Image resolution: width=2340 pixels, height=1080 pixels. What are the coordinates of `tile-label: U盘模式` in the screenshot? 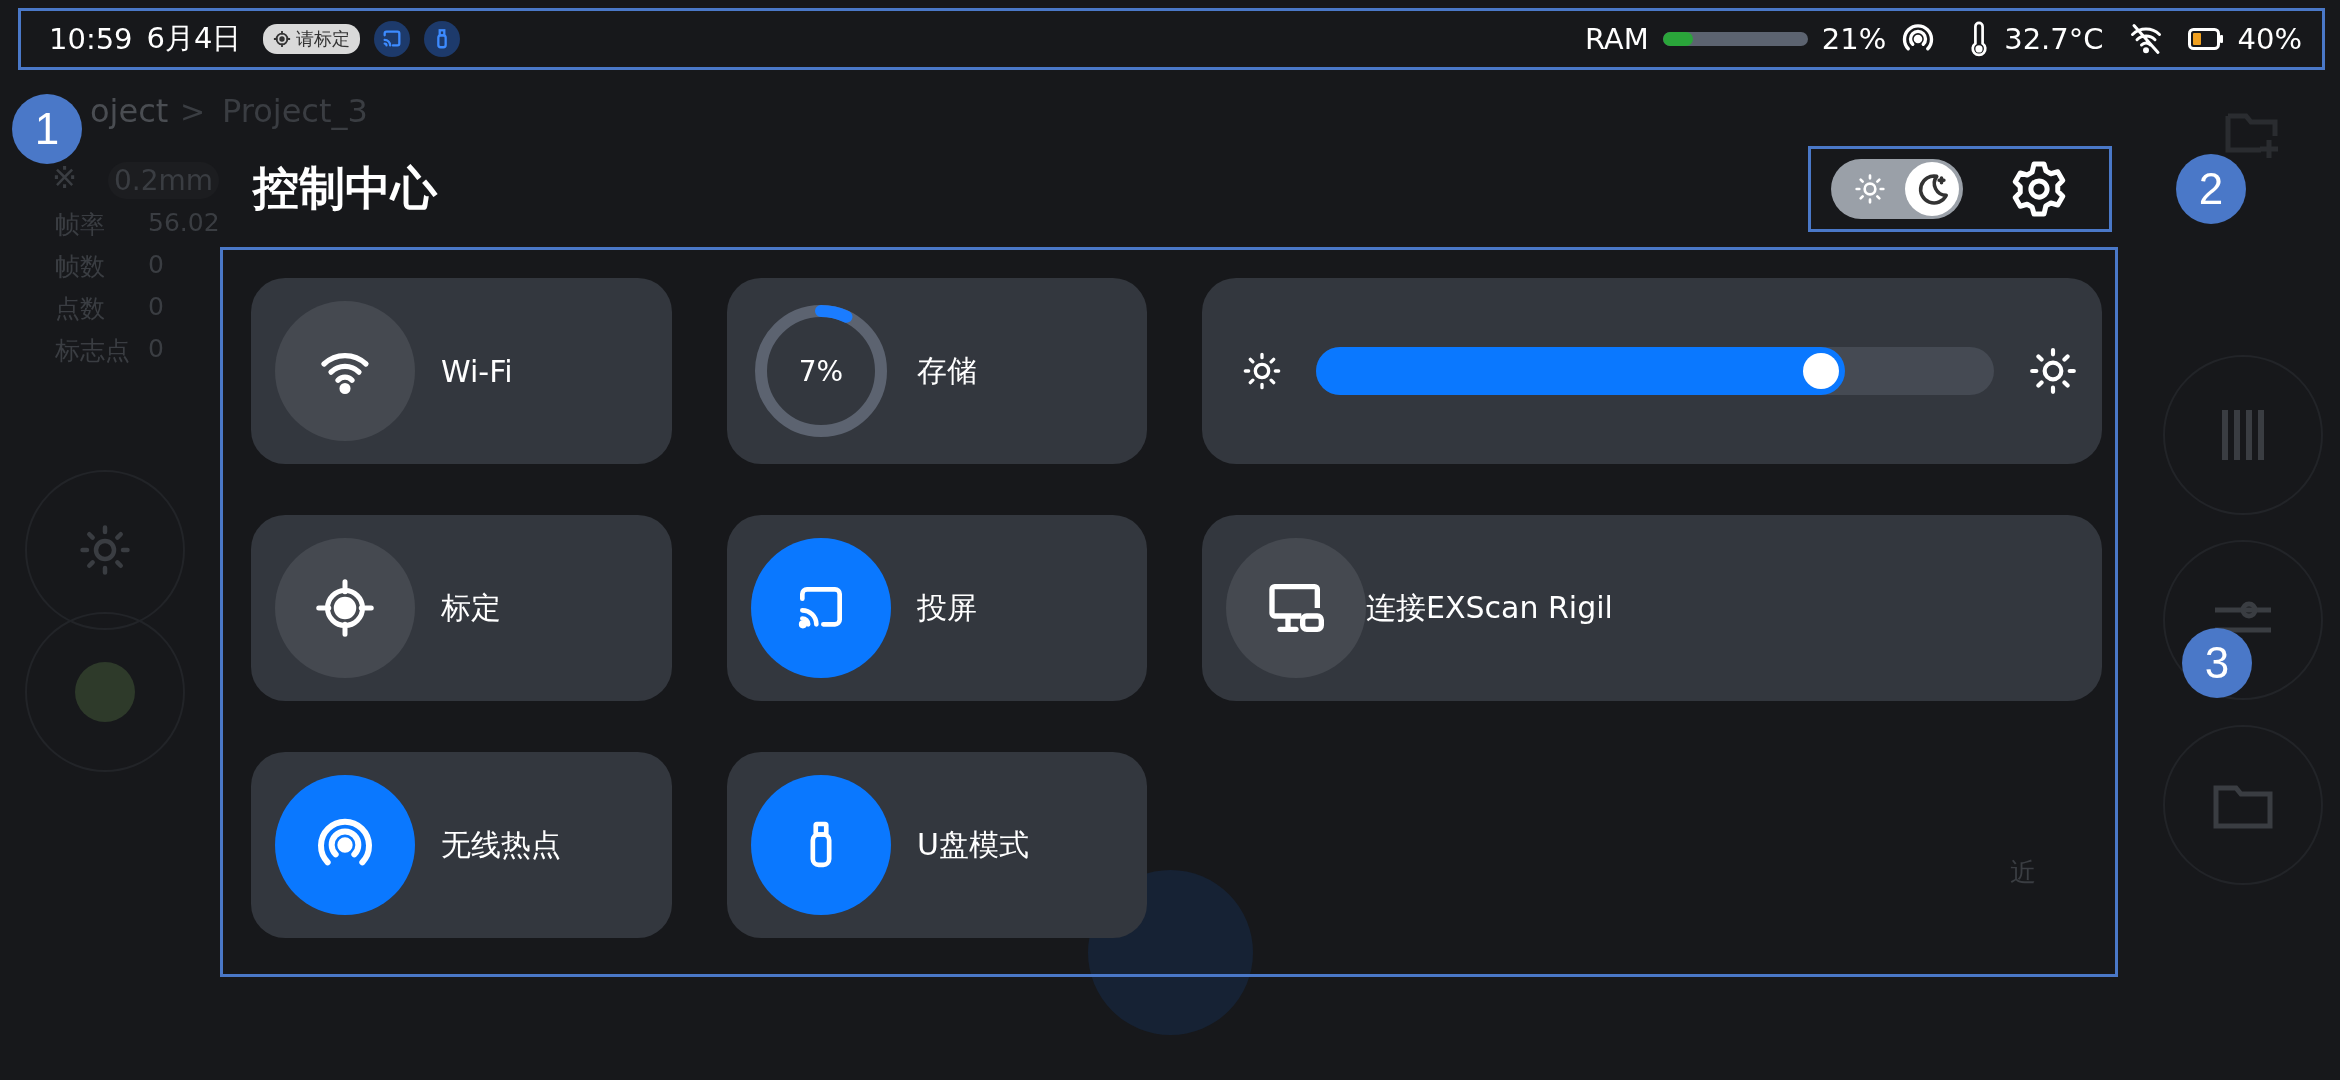 It's located at (973, 844).